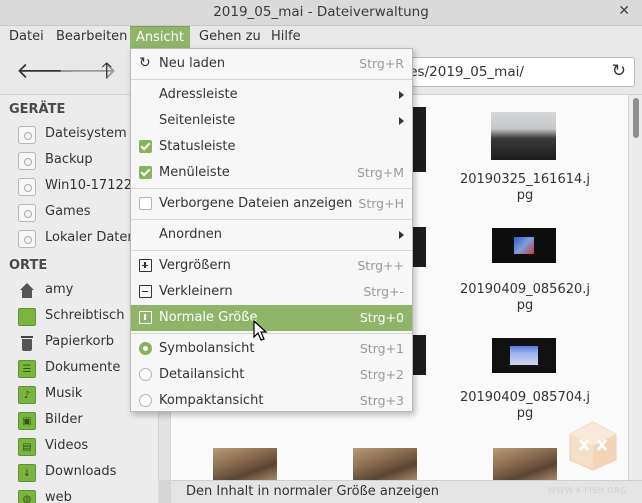 Image resolution: width=642 pixels, height=503 pixels. What do you see at coordinates (194, 172) in the screenshot?
I see `menu-item-label: Menüleiste` at bounding box center [194, 172].